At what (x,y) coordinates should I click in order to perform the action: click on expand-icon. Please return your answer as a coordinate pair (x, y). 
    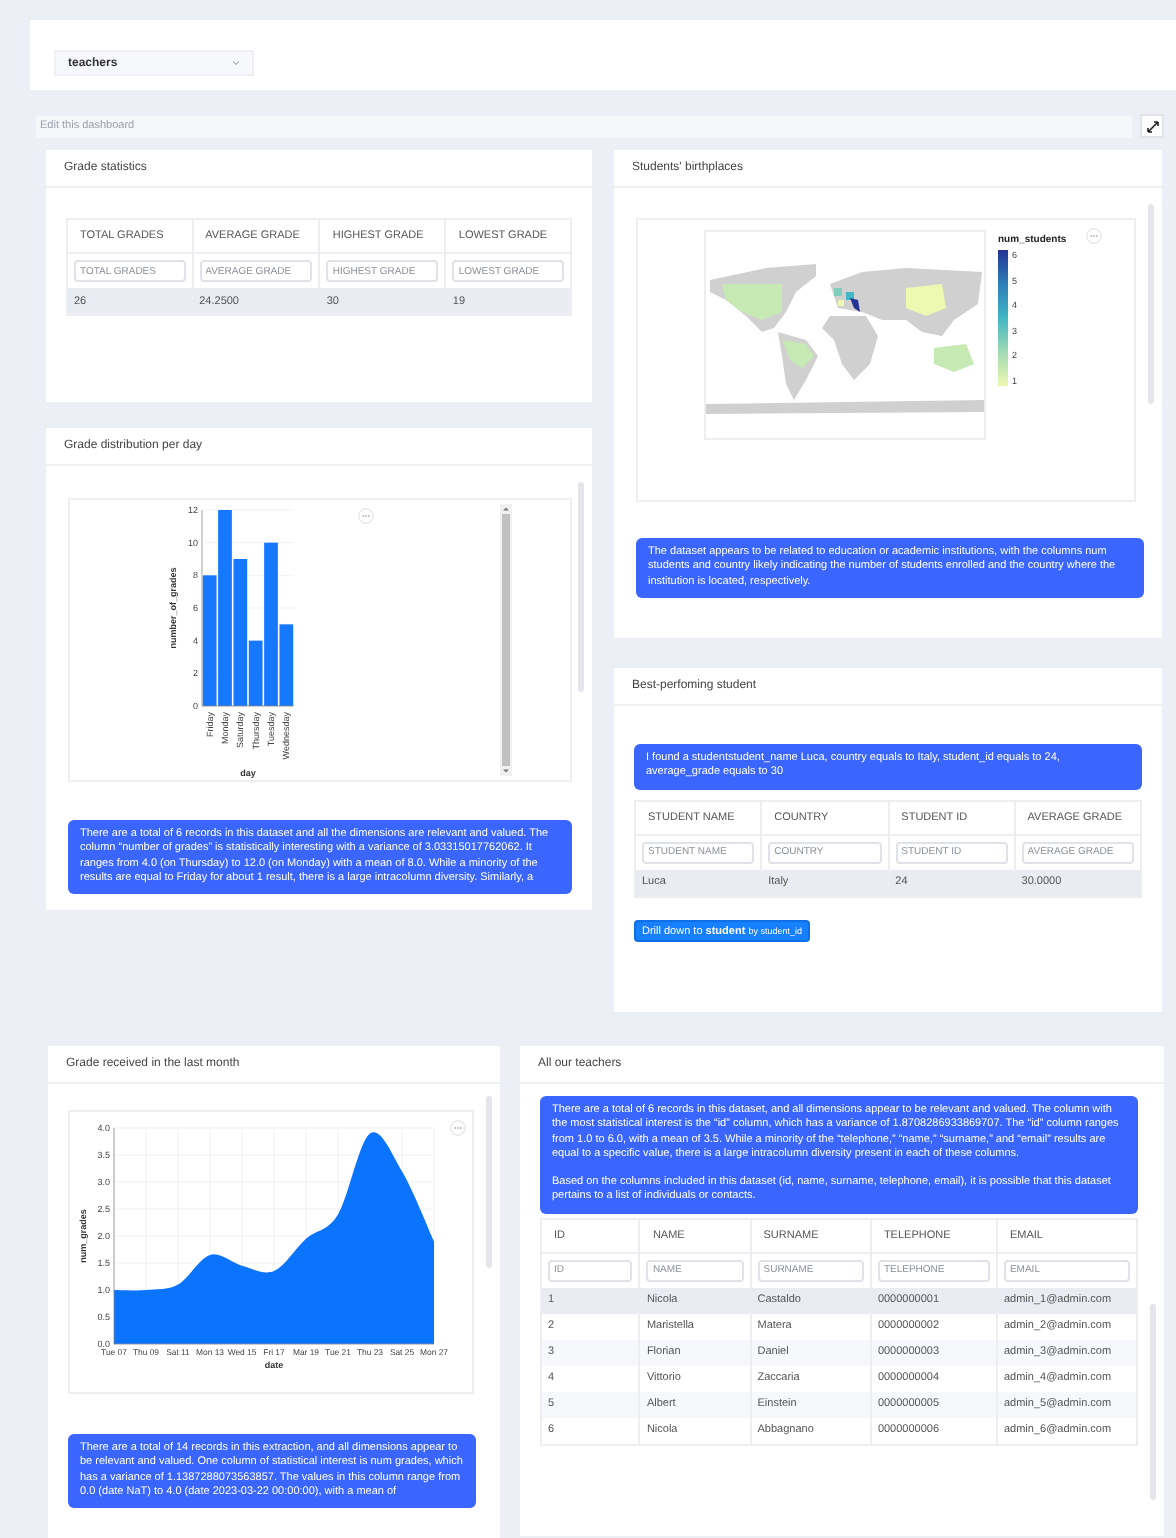
    Looking at the image, I should click on (1152, 126).